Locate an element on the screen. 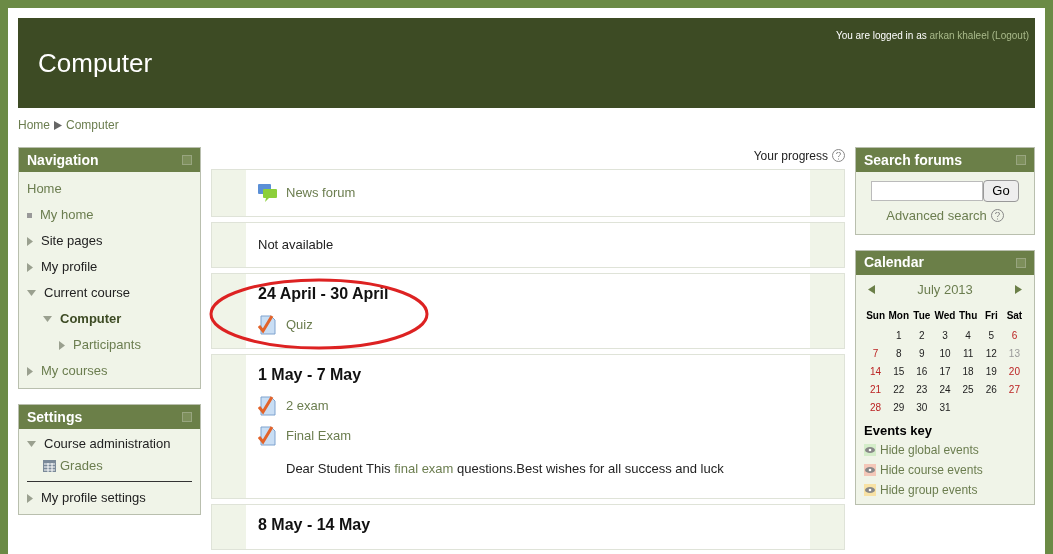 This screenshot has width=1053, height=554. calendar-day: 30 is located at coordinates (922, 407).